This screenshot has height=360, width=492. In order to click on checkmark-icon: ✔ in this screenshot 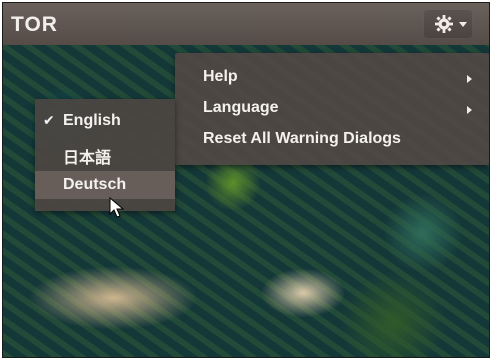, I will do `click(49, 120)`.